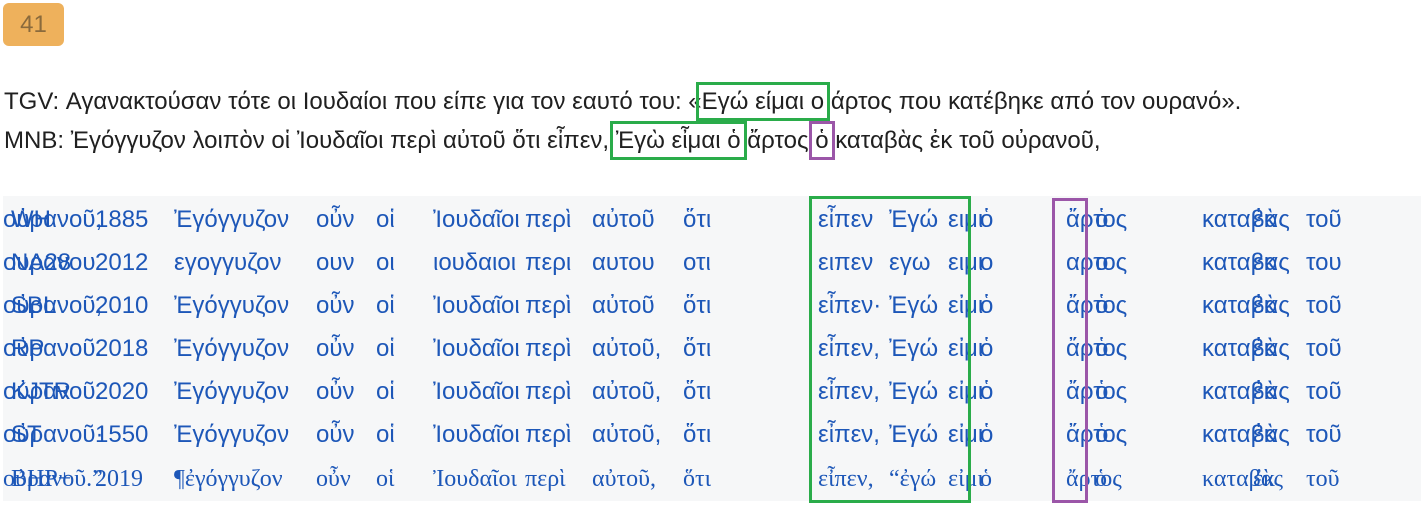 The image size is (1421, 507). What do you see at coordinates (890, 349) in the screenshot?
I see `green-highlight-box` at bounding box center [890, 349].